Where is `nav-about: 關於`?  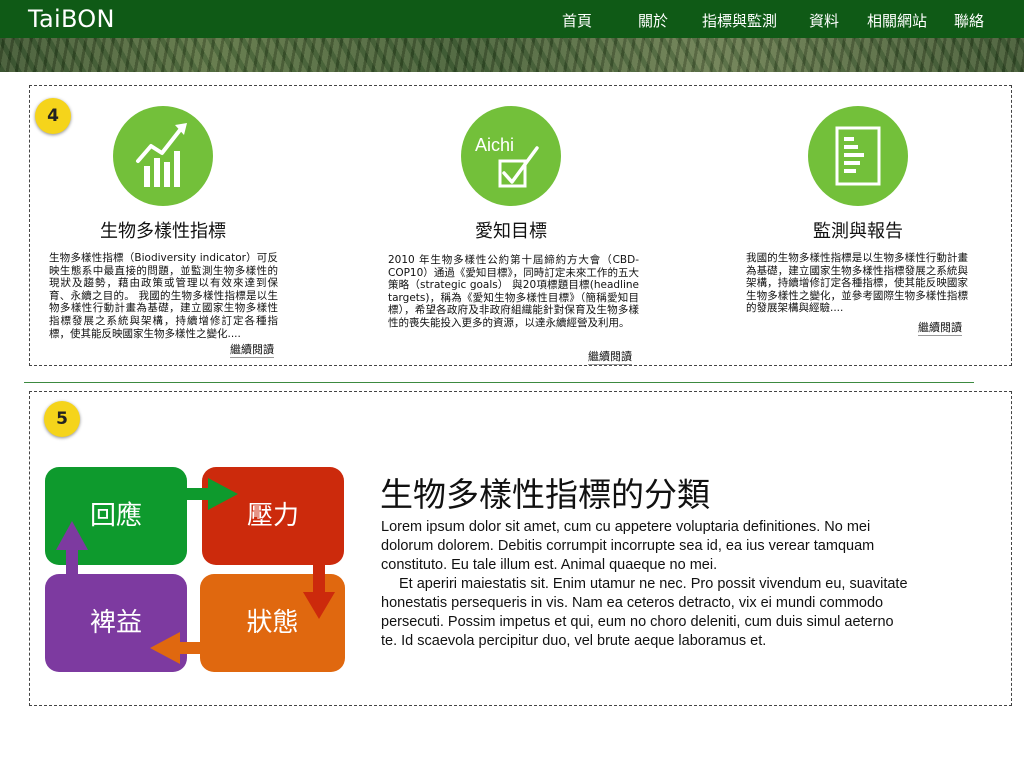 nav-about: 關於 is located at coordinates (653, 20).